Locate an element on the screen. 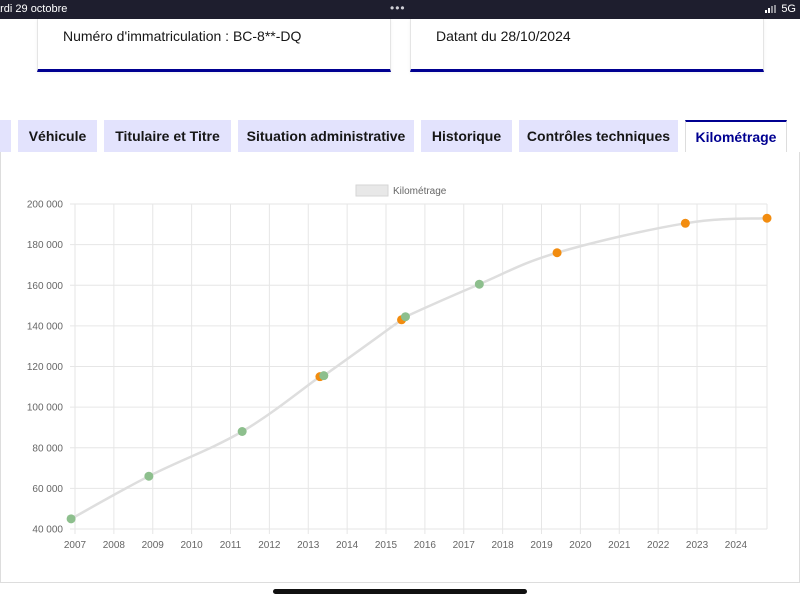  status-bar: ardi 29 octobre ••• 5G is located at coordinates (400, 9).